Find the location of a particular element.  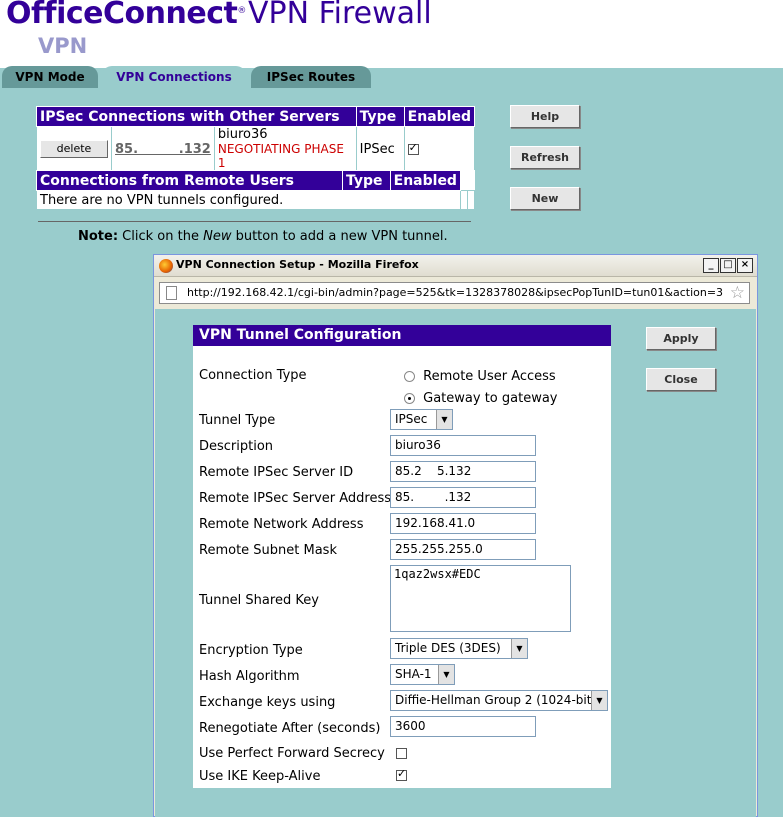

renegotiate-label: Renegotiate After (seconds) is located at coordinates (290, 728).